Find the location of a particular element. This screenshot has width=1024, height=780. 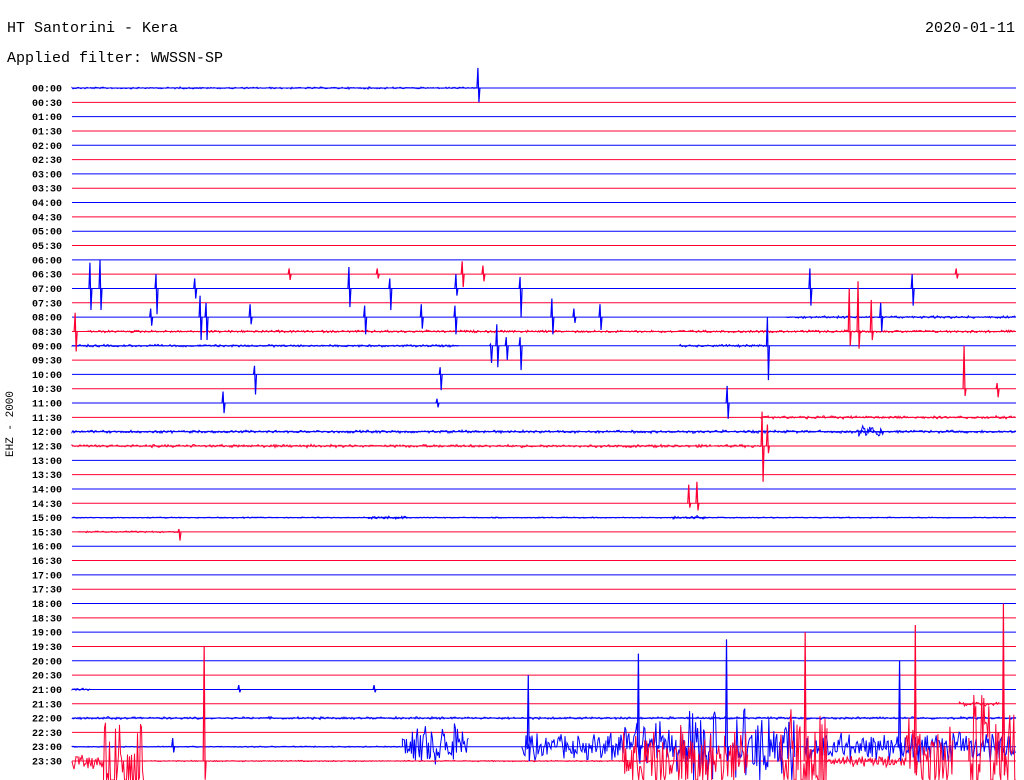

row-time-label: 00:00 is located at coordinates (47, 90).